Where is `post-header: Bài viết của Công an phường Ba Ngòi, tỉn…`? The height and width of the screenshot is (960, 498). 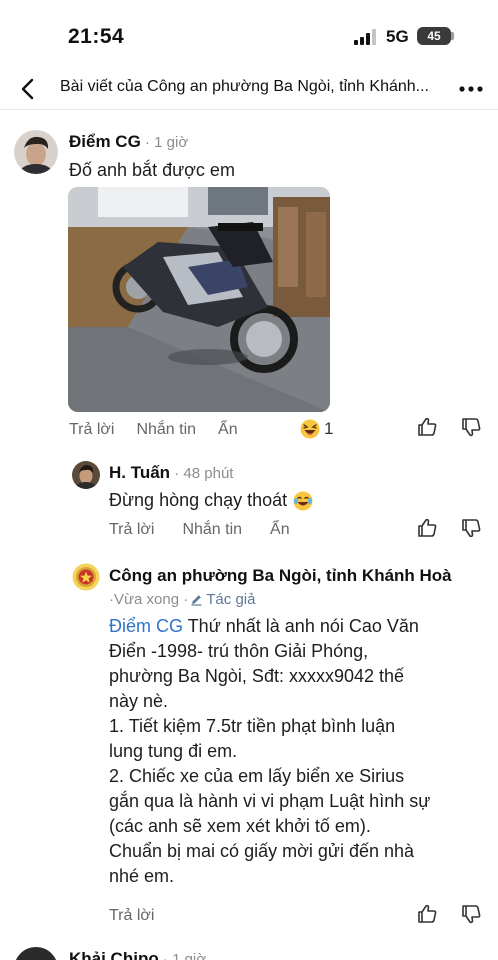 post-header: Bài viết của Công an phường Ba Ngòi, tỉn… is located at coordinates (249, 90).